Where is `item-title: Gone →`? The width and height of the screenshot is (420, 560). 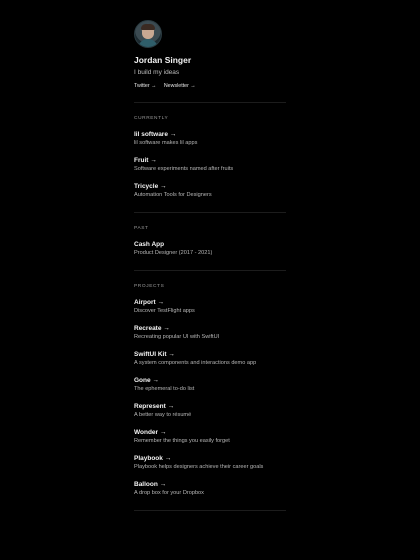
item-title: Gone → is located at coordinates (146, 380).